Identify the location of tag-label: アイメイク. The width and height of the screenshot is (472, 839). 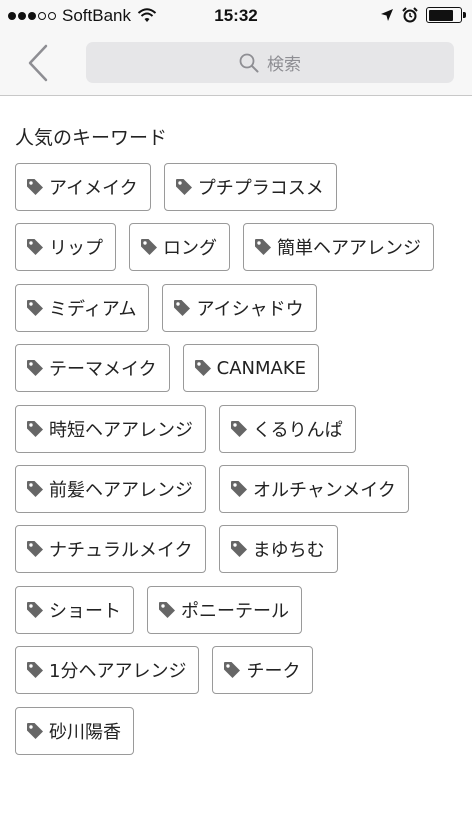
(93, 188).